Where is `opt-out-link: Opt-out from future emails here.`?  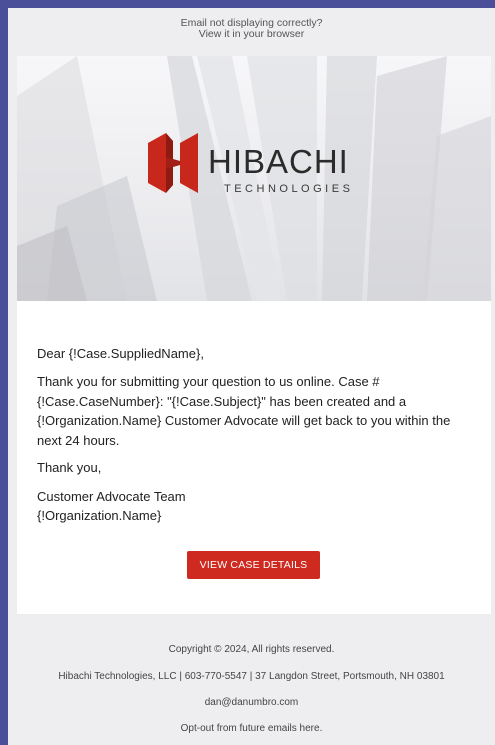 opt-out-link: Opt-out from future emails here. is located at coordinates (251, 728).